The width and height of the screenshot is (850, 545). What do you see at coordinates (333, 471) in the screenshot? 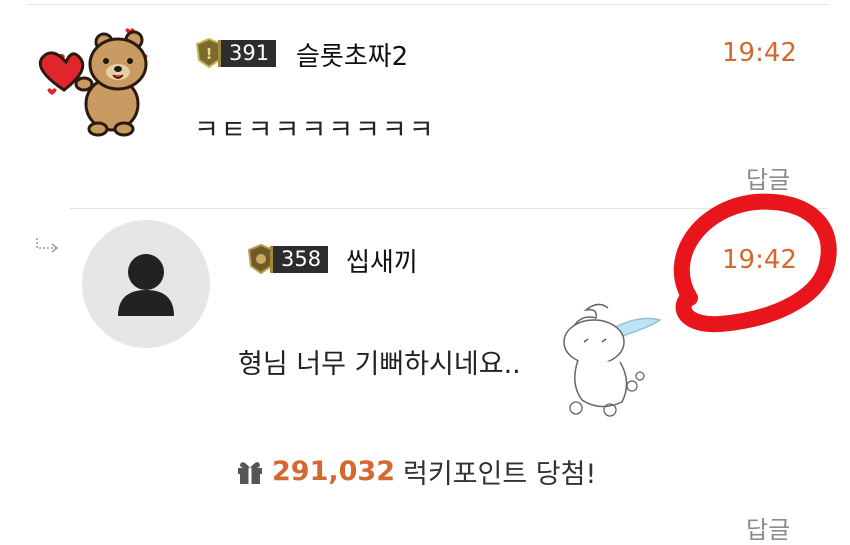
I see `prize-amount: 291,032` at bounding box center [333, 471].